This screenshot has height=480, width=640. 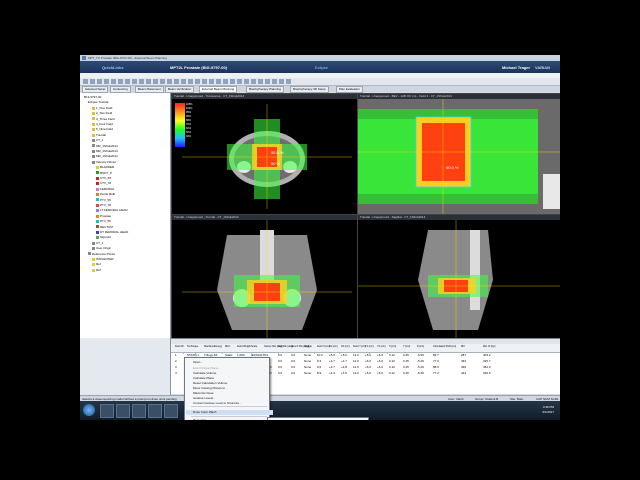 What do you see at coordinates (95, 89) in the screenshot?
I see `tab-selected-setup: Selected Setup` at bounding box center [95, 89].